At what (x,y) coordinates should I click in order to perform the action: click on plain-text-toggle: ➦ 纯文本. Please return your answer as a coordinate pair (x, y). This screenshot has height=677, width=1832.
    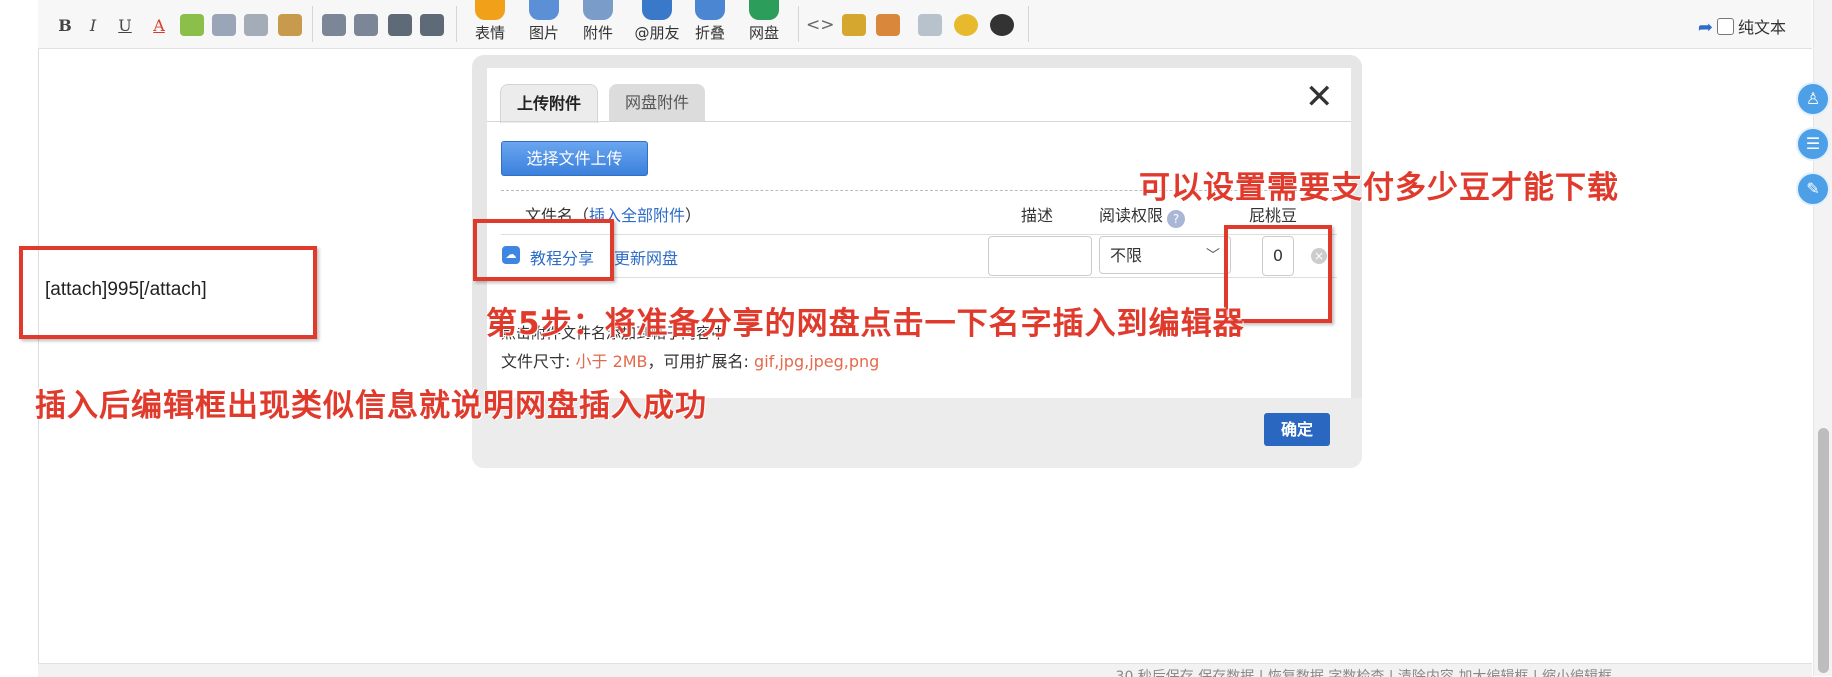
    Looking at the image, I should click on (1742, 26).